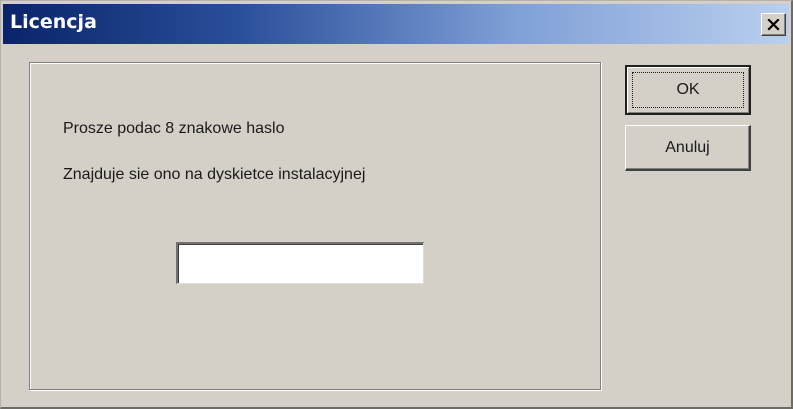  What do you see at coordinates (174, 128) in the screenshot?
I see `password-prompt-label: Prosze podac 8 znakowe haslo` at bounding box center [174, 128].